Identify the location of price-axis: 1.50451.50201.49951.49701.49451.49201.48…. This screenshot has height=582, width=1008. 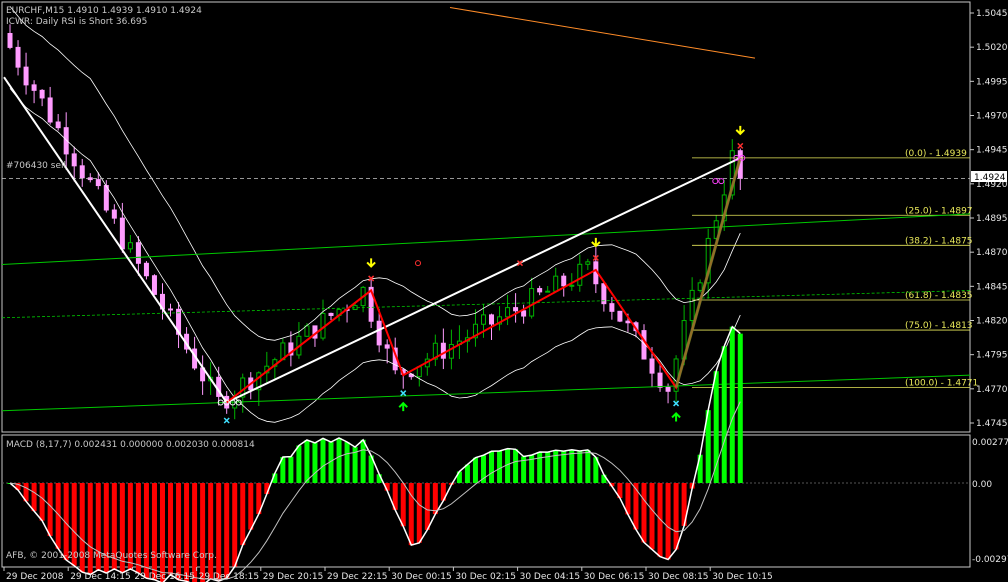
(989, 219).